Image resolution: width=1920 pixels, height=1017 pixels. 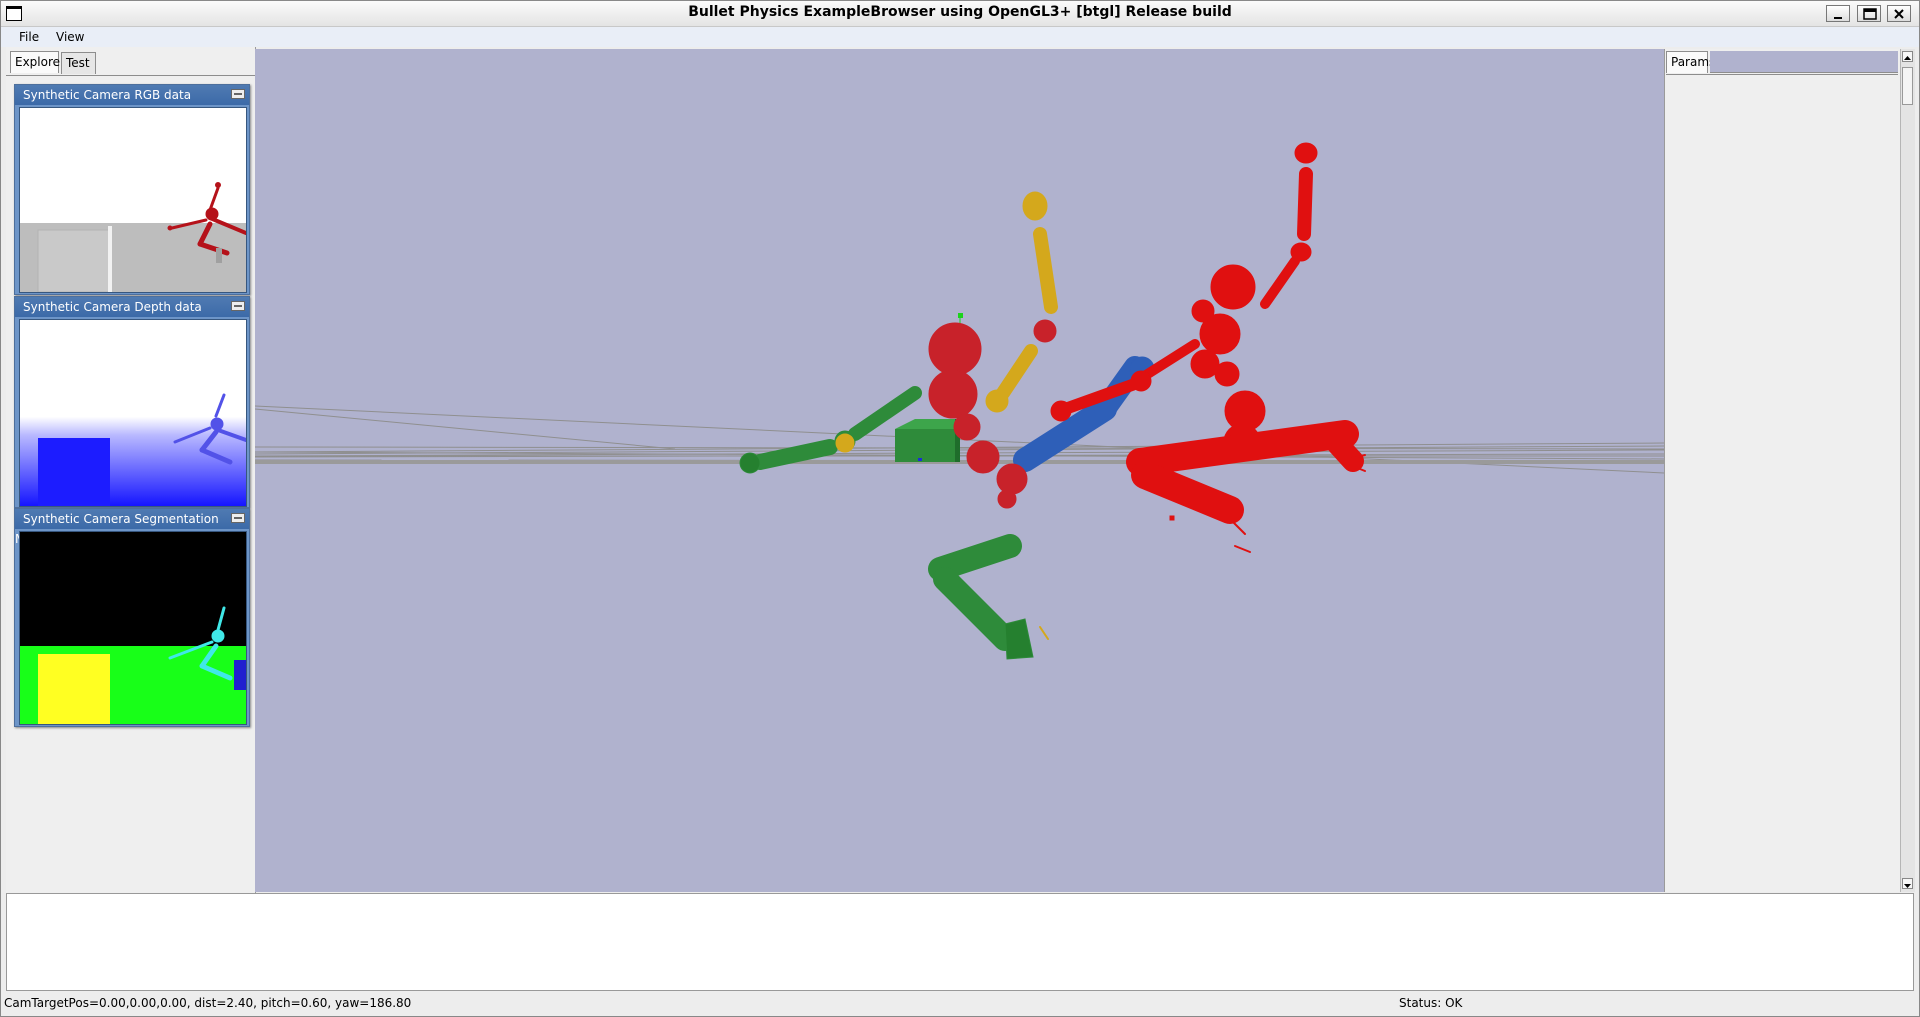 I want to click on depth-camera-view, so click(x=133, y=413).